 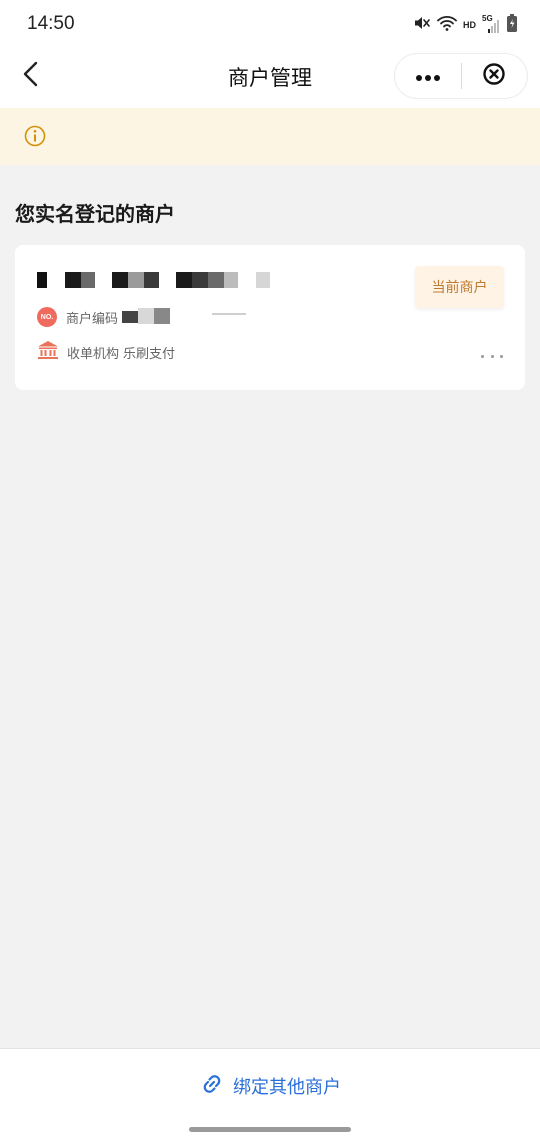 What do you see at coordinates (270, 79) in the screenshot?
I see `nav-bar: 商户管理` at bounding box center [270, 79].